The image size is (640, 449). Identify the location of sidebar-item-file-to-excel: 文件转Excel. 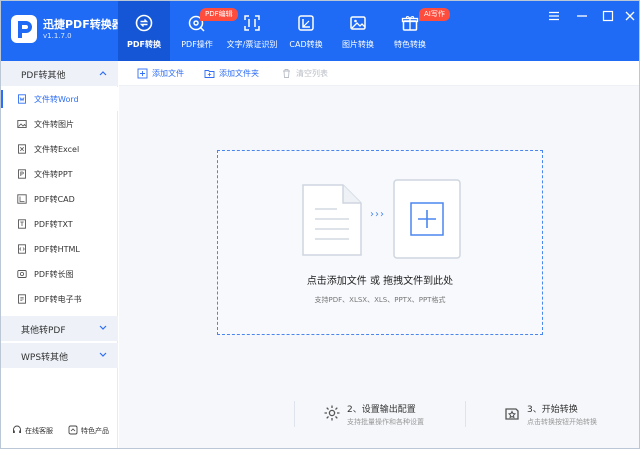
(59, 149).